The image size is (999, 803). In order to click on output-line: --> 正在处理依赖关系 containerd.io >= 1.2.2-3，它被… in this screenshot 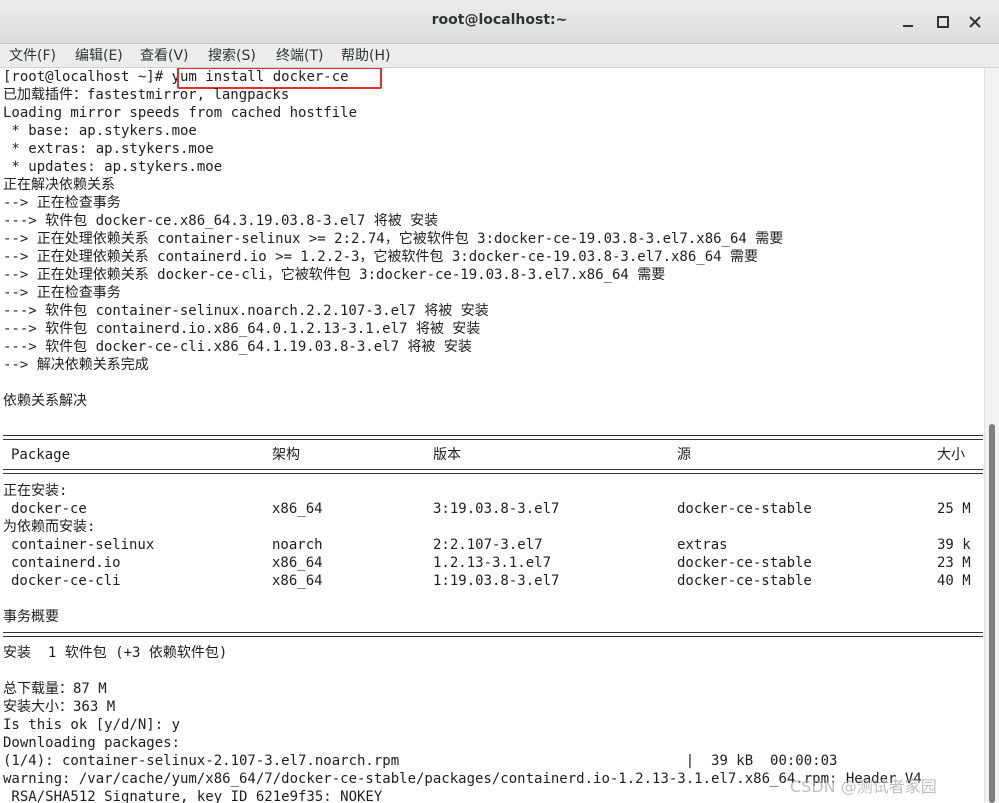, I will do `click(381, 257)`.